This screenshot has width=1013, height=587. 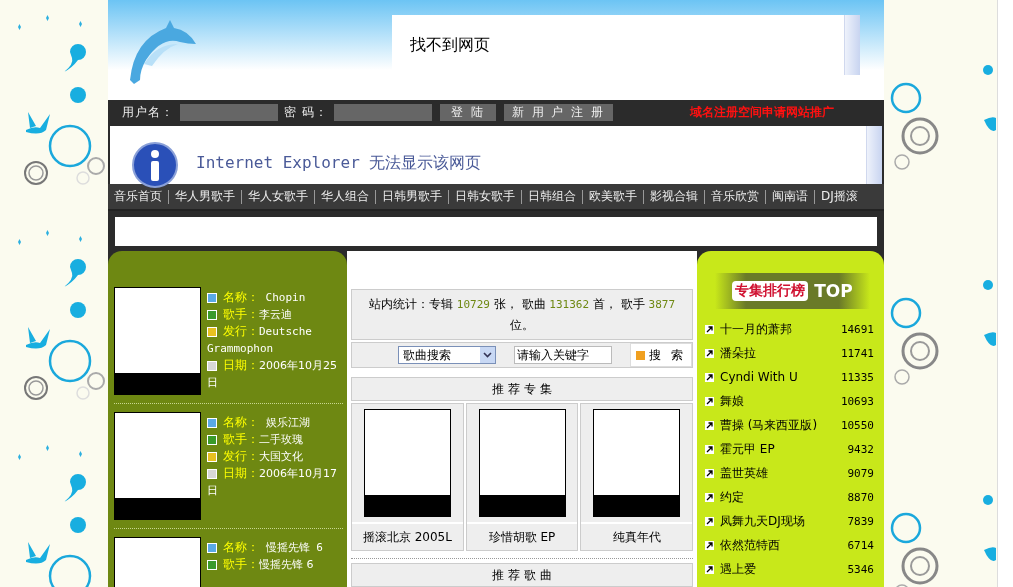 What do you see at coordinates (450, 45) in the screenshot?
I see `error-message: 找不到网页` at bounding box center [450, 45].